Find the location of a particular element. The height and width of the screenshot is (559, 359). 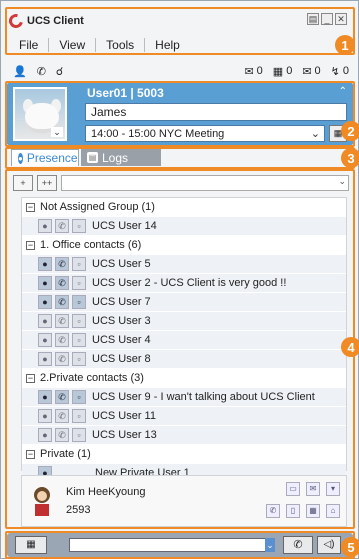

person-icon: 👤 is located at coordinates (20, 71).